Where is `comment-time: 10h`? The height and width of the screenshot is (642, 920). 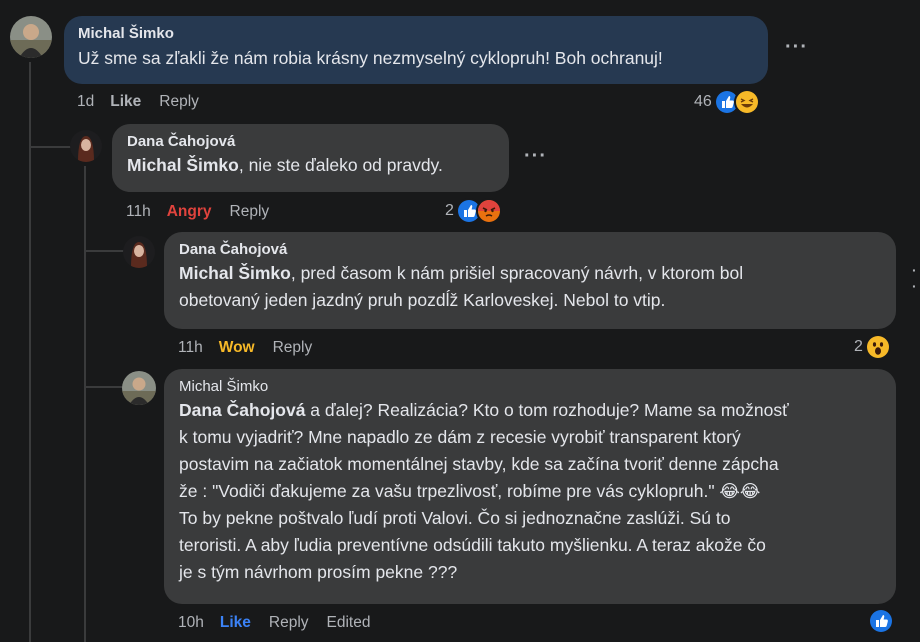 comment-time: 10h is located at coordinates (191, 623).